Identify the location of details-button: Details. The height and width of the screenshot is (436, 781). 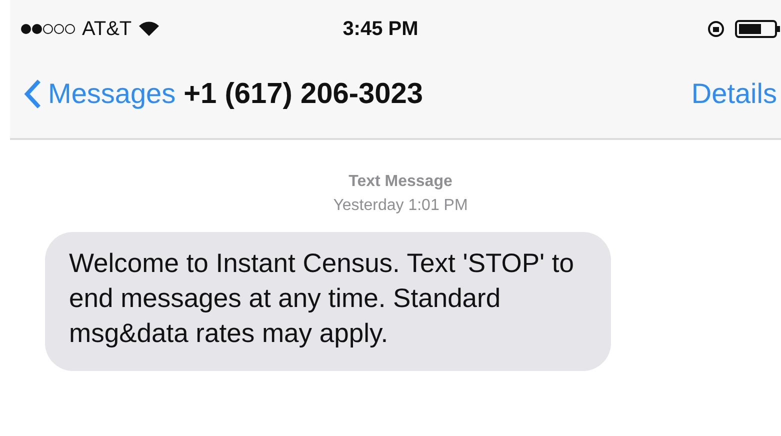
(736, 94).